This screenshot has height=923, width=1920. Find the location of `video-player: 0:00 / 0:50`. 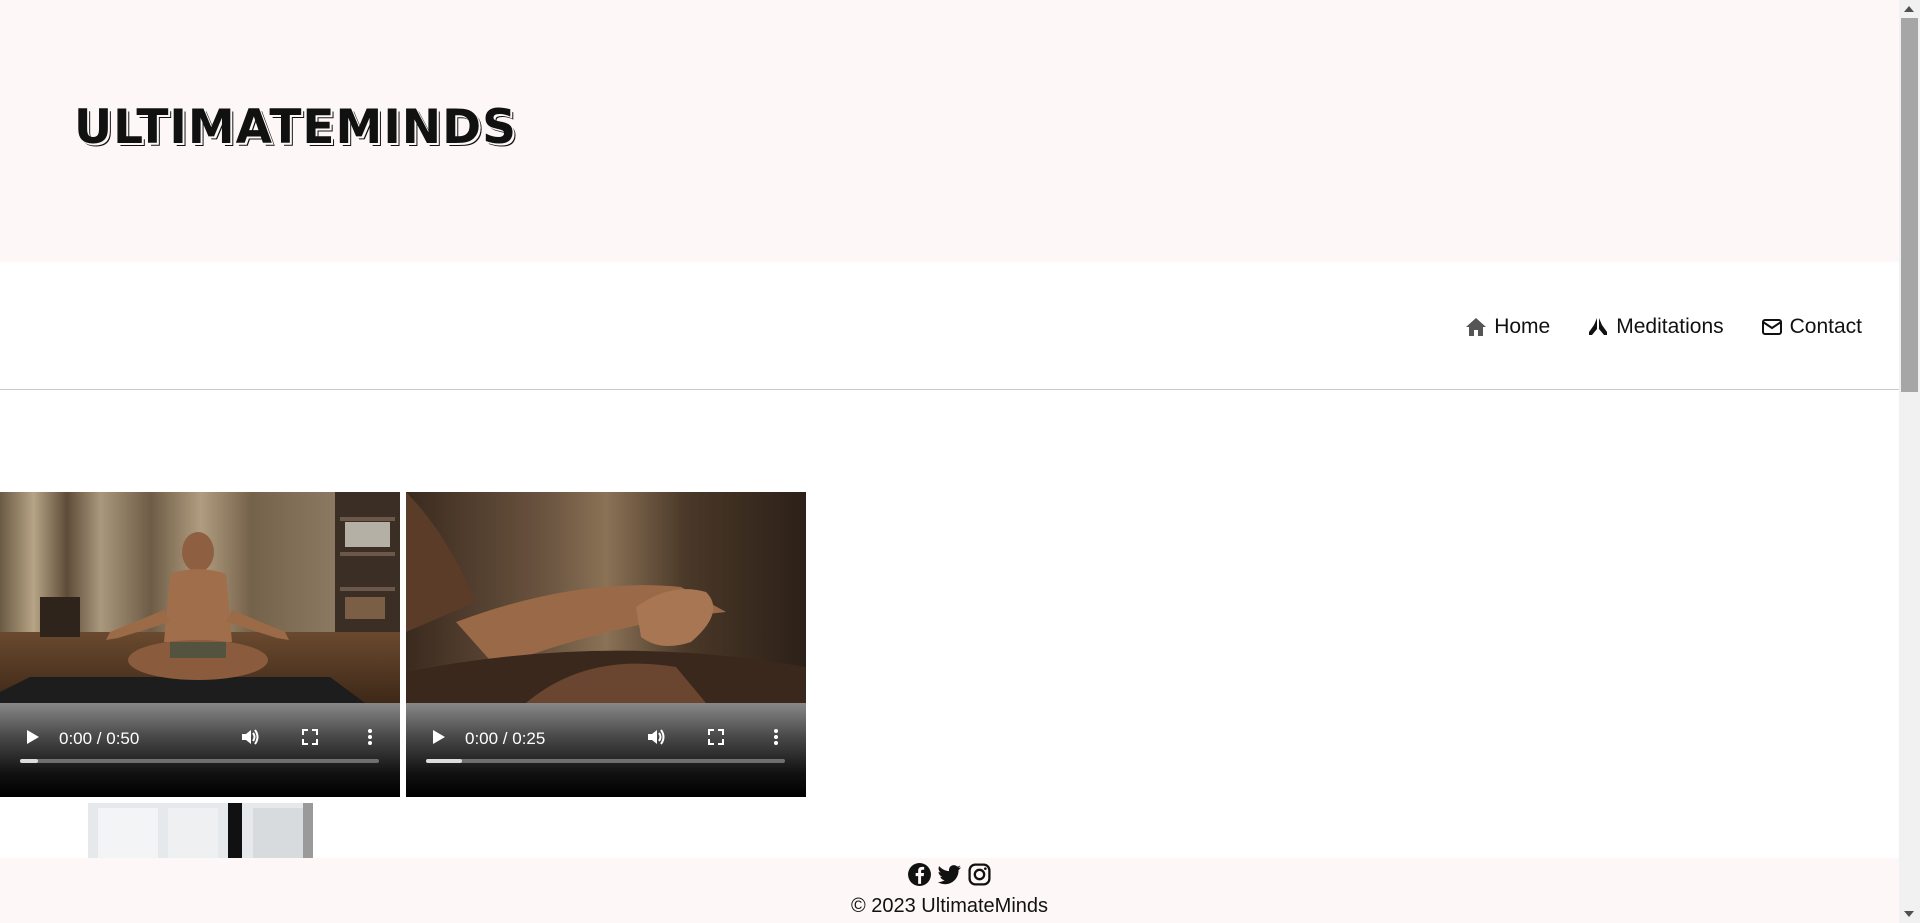

video-player: 0:00 / 0:50 is located at coordinates (200, 644).